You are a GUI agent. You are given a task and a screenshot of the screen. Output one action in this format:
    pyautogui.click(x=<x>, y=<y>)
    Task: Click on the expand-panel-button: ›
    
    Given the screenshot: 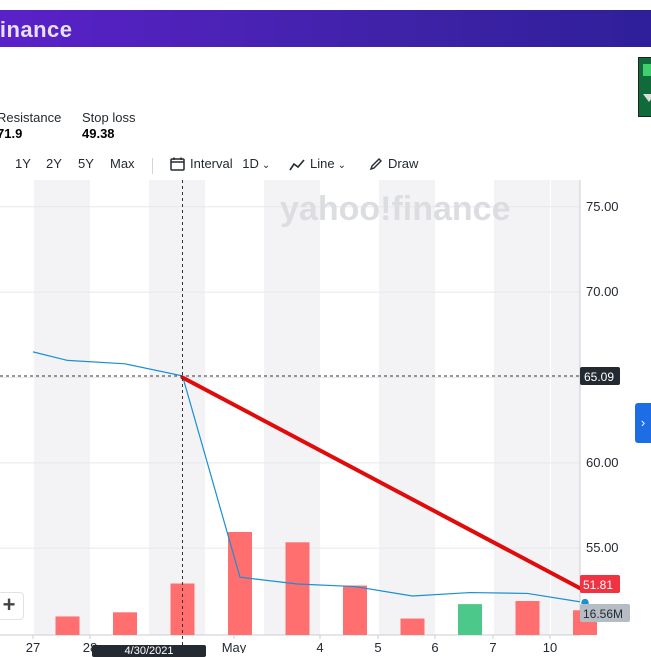 What is the action you would take?
    pyautogui.click(x=643, y=423)
    